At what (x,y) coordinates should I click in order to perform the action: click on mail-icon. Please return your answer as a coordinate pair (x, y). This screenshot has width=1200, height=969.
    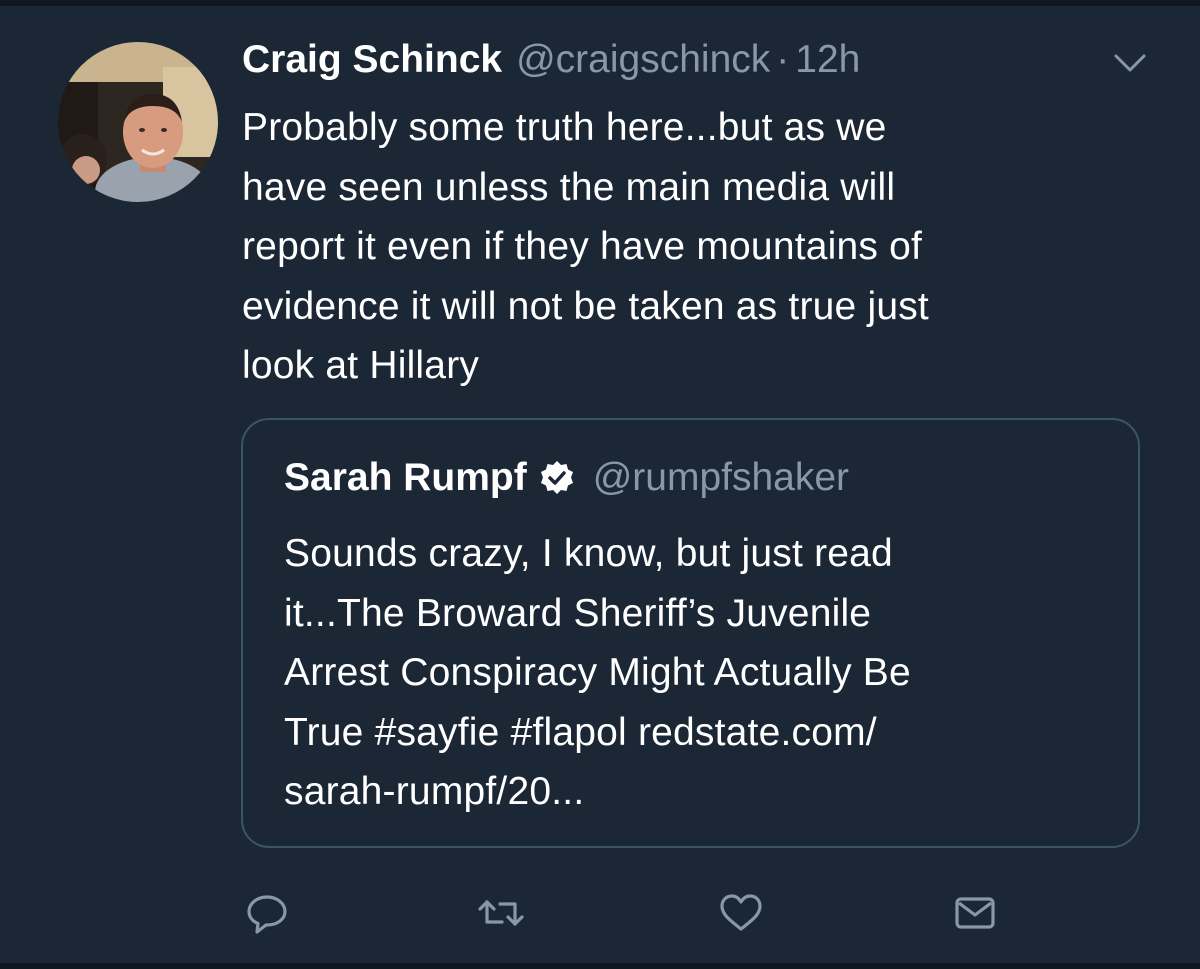
    Looking at the image, I should click on (975, 913).